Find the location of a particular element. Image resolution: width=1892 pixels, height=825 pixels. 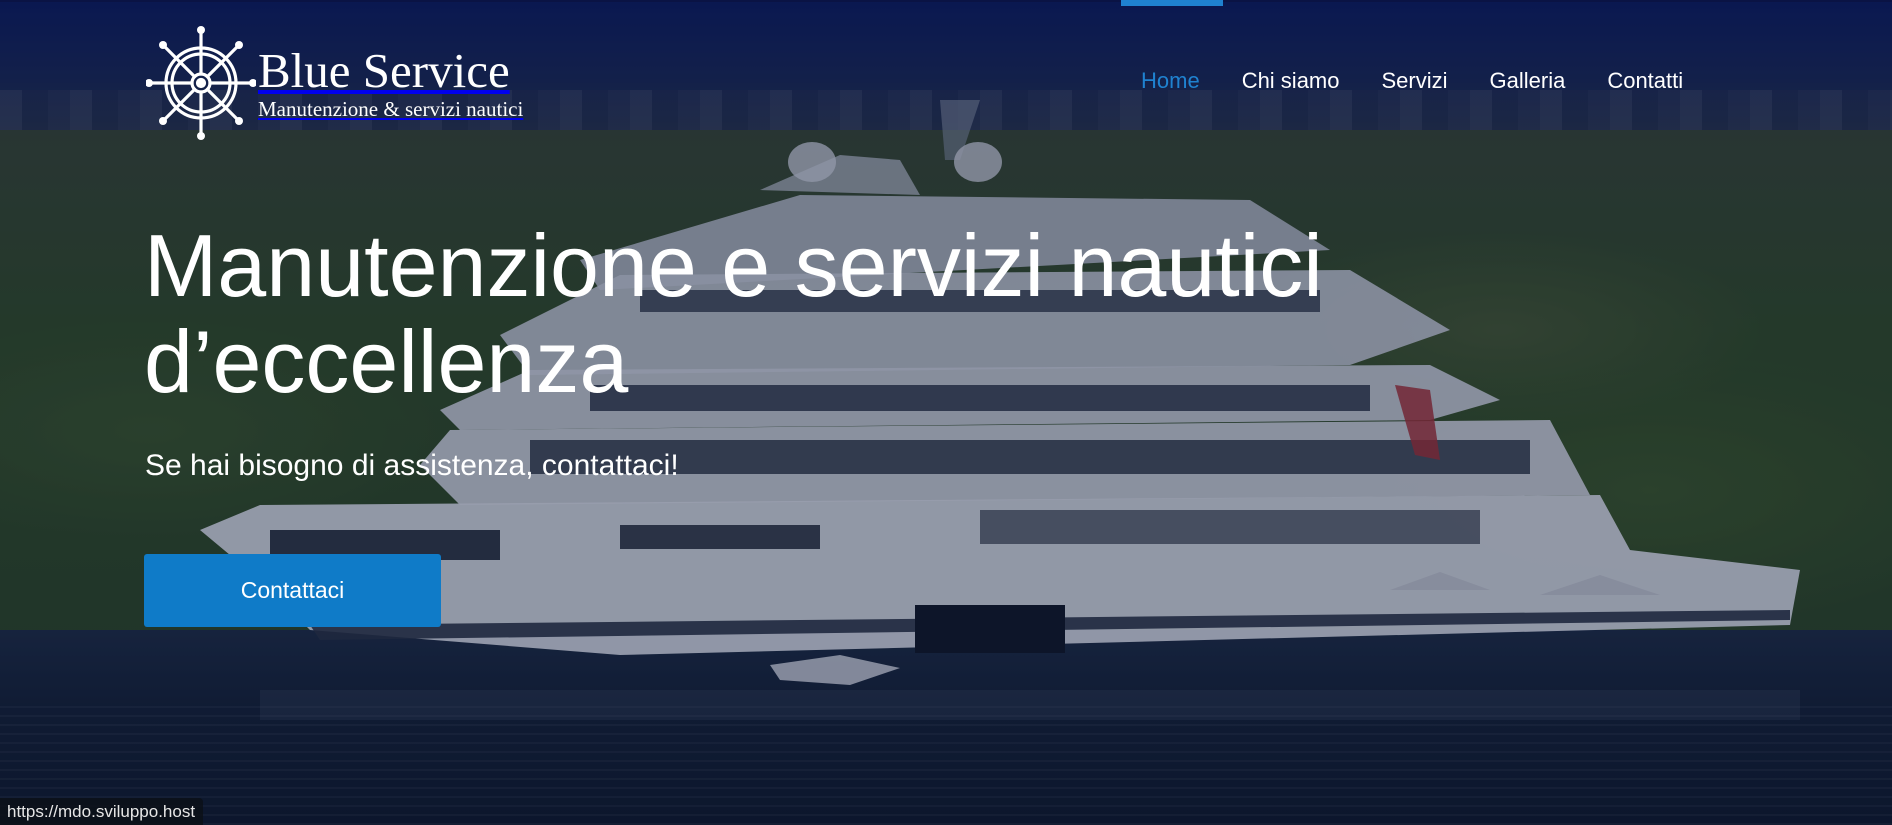

nav-item-servizi: Servizi is located at coordinates (1415, 81).